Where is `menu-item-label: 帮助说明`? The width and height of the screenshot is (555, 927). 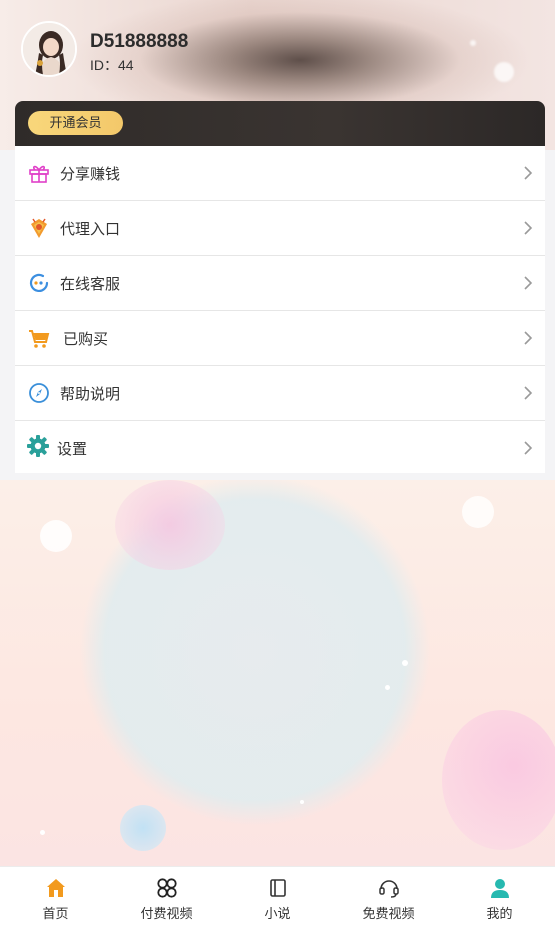
menu-item-label: 帮助说明 is located at coordinates (90, 394).